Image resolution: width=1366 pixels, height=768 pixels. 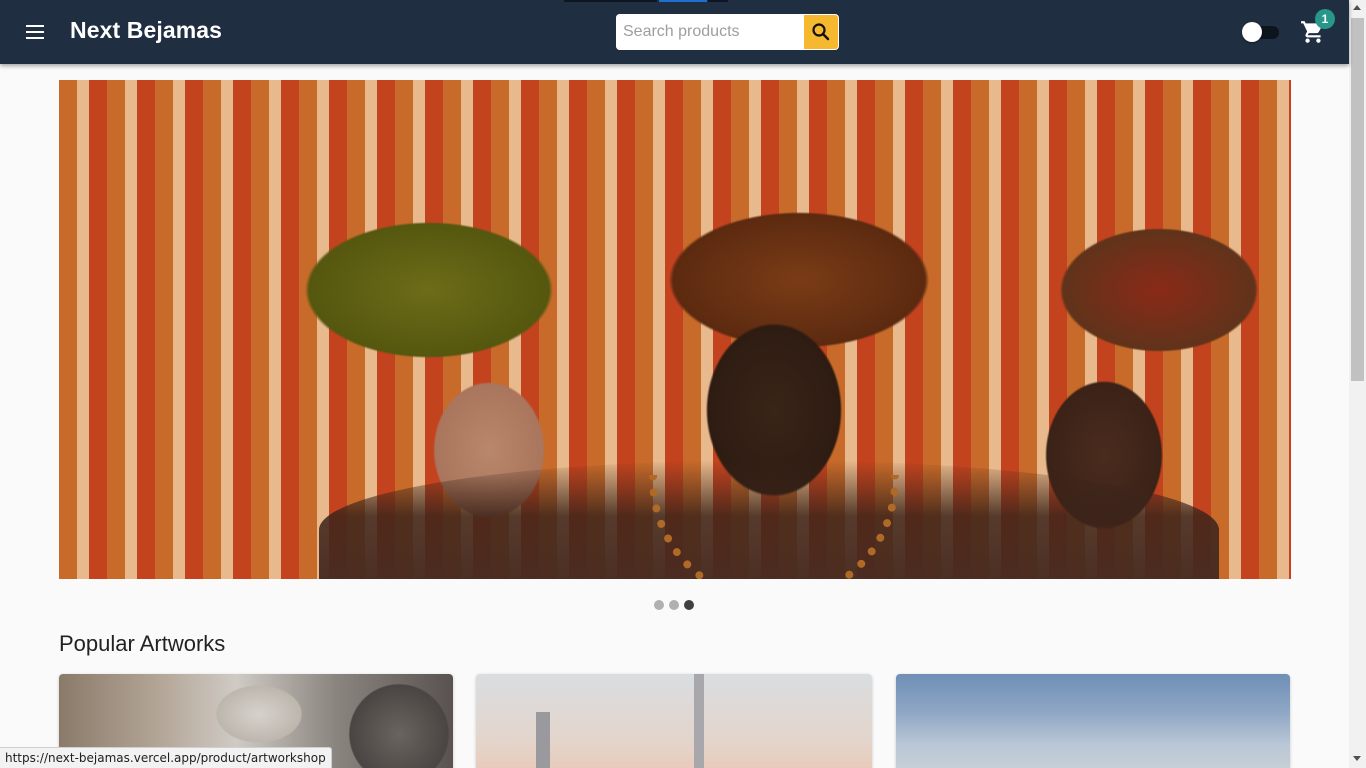 What do you see at coordinates (36, 32) in the screenshot?
I see `menu-icon` at bounding box center [36, 32].